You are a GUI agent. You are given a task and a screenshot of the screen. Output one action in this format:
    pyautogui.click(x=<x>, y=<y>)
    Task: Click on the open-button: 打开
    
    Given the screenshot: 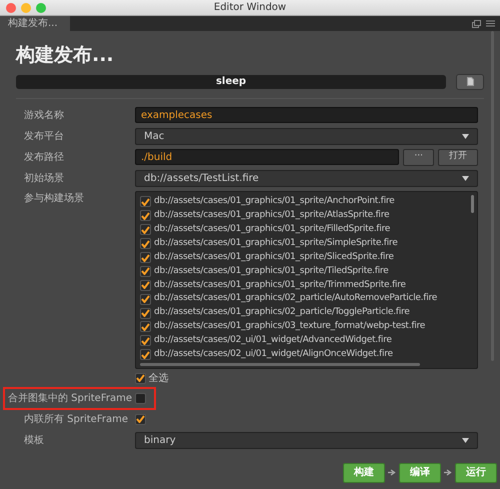 What is the action you would take?
    pyautogui.click(x=458, y=157)
    